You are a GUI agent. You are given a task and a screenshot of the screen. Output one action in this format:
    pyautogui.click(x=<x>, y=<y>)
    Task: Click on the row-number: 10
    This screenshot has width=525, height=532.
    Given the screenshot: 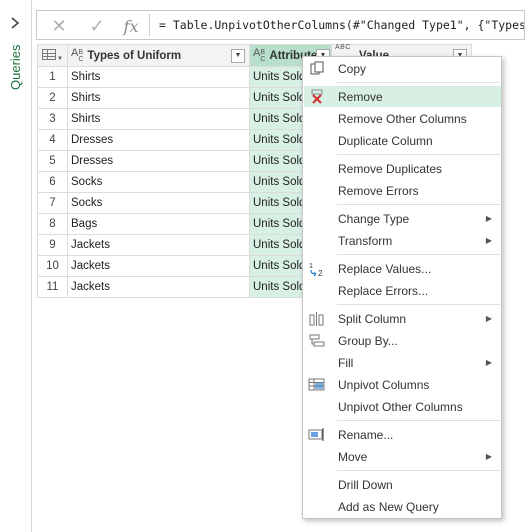 What is the action you would take?
    pyautogui.click(x=52, y=266)
    